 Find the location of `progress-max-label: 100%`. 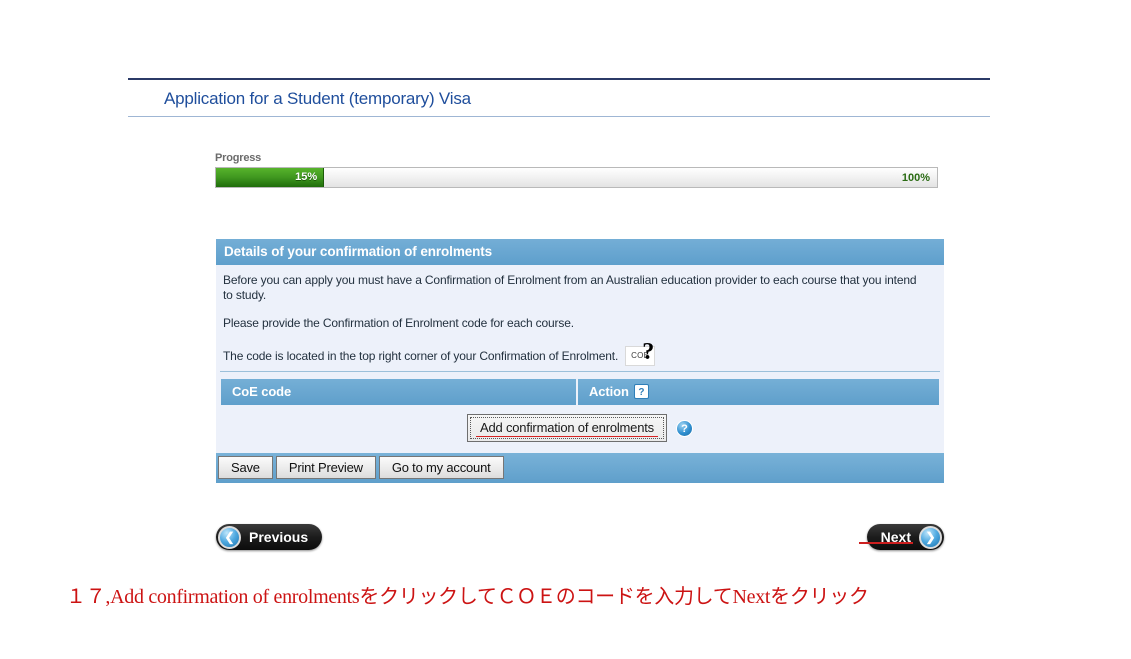

progress-max-label: 100% is located at coordinates (915, 178).